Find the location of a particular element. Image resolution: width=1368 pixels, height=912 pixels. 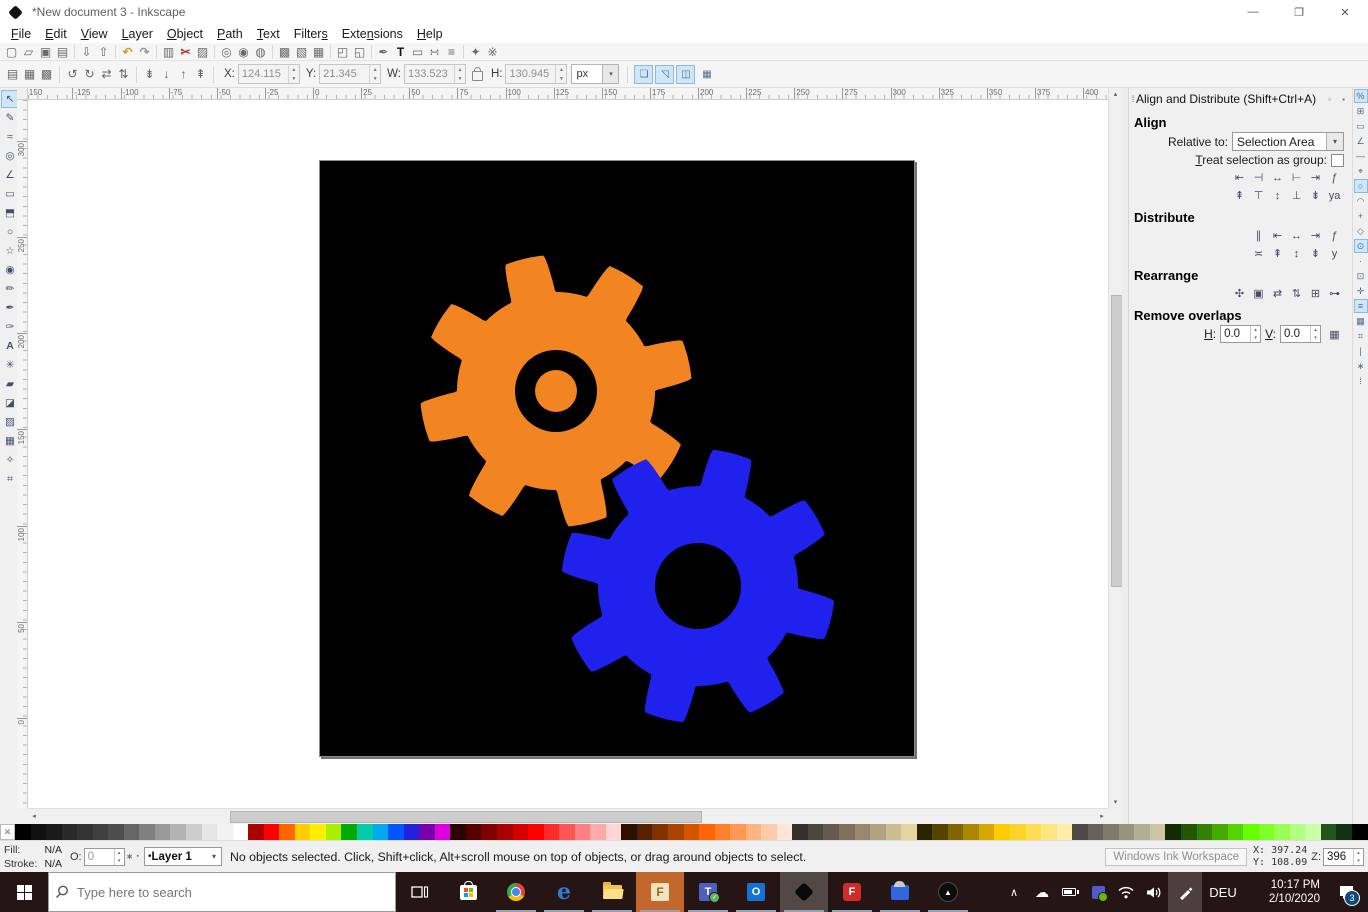

layer-select: • Layer 1 ▾ is located at coordinates (182, 856).